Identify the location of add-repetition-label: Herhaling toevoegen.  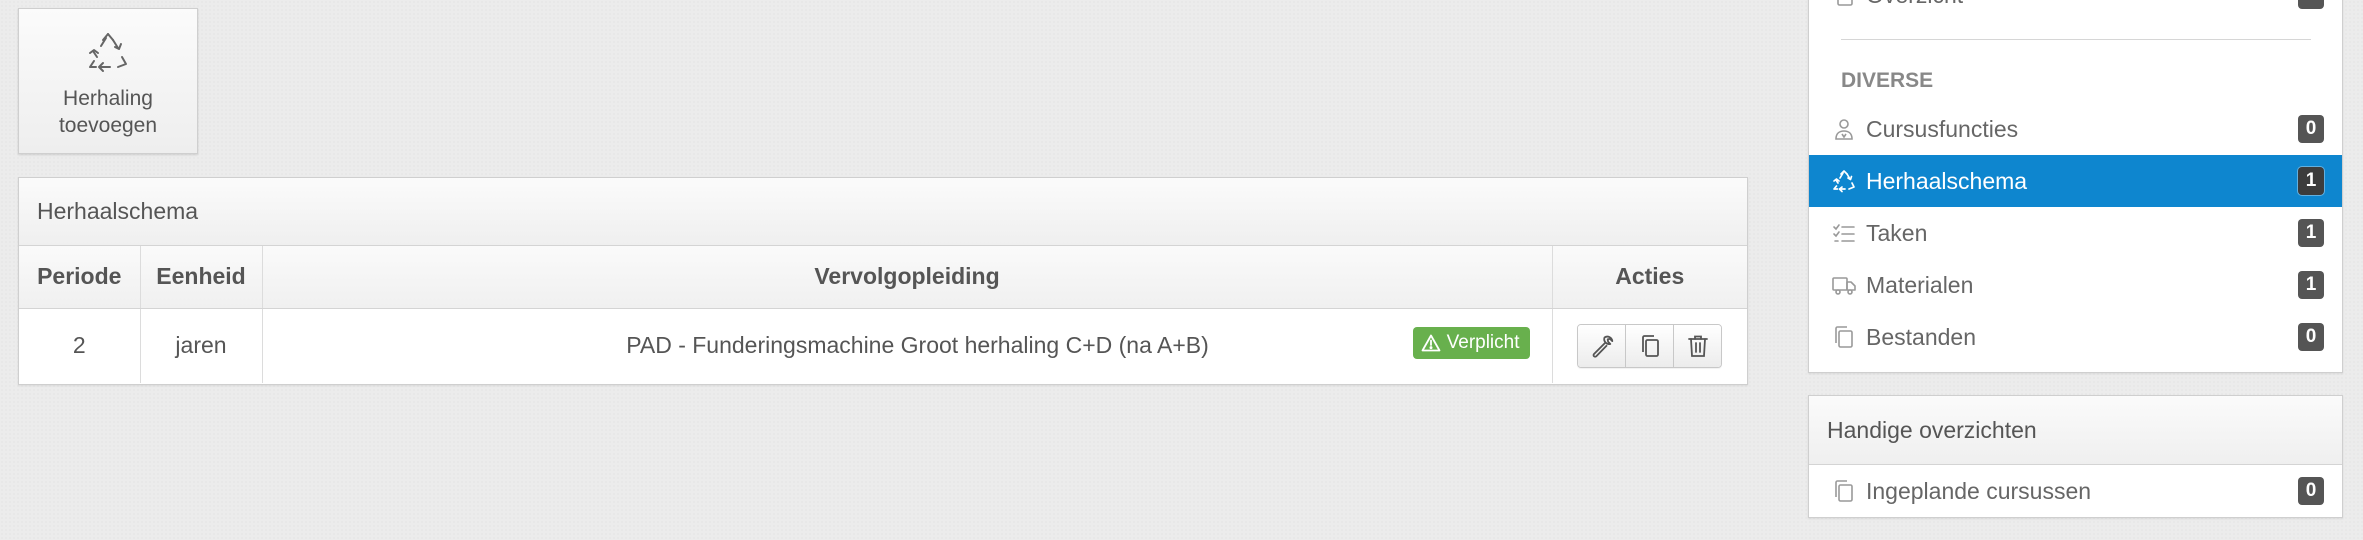
(108, 112).